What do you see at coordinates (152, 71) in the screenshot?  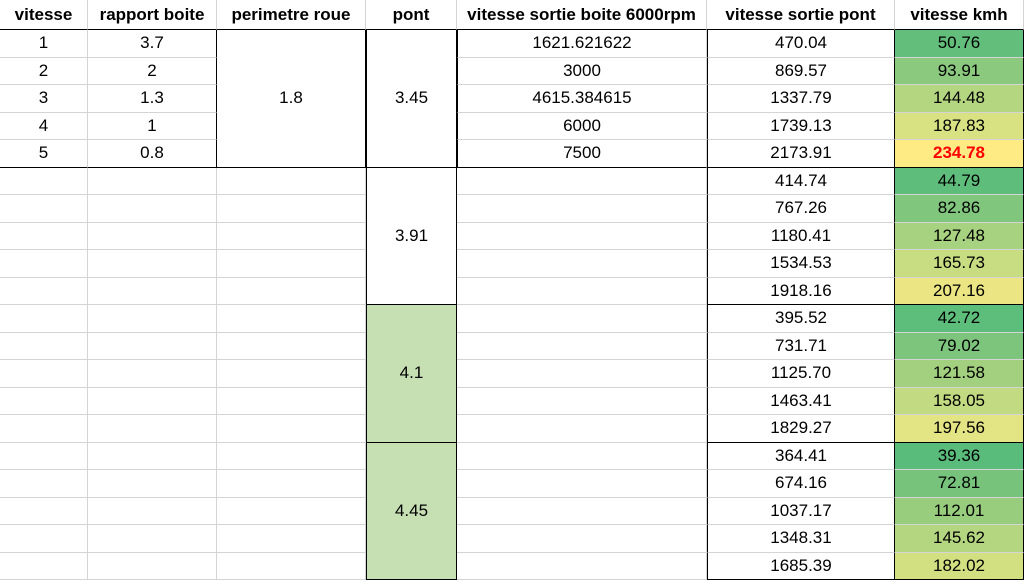 I see `cell-rapport-boite: 2` at bounding box center [152, 71].